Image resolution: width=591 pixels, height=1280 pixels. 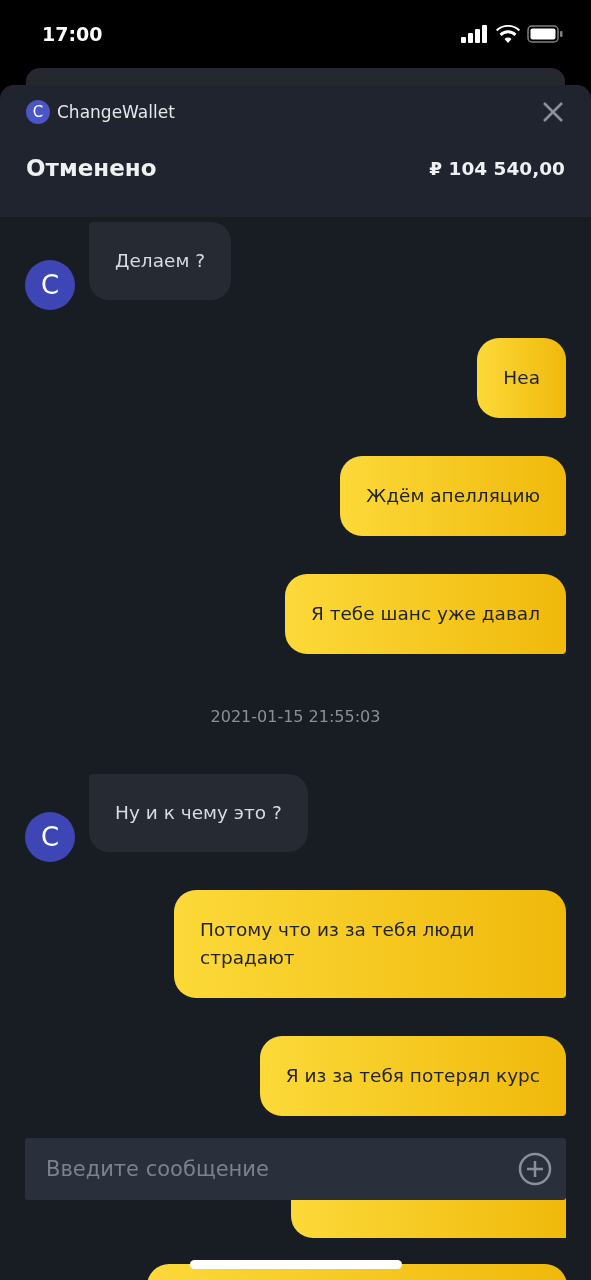 What do you see at coordinates (160, 261) in the screenshot?
I see `message-bubble: Делаем ?` at bounding box center [160, 261].